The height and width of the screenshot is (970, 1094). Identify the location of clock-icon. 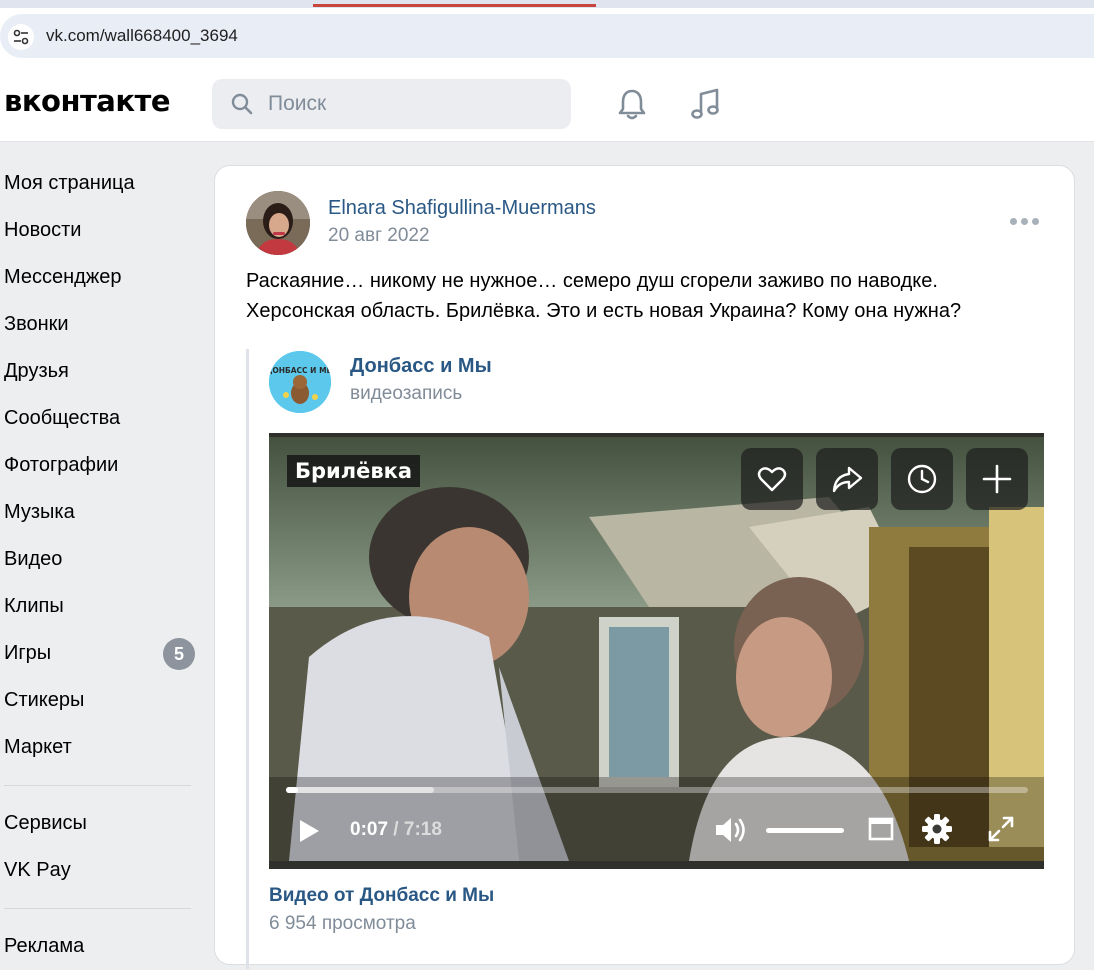
(922, 479).